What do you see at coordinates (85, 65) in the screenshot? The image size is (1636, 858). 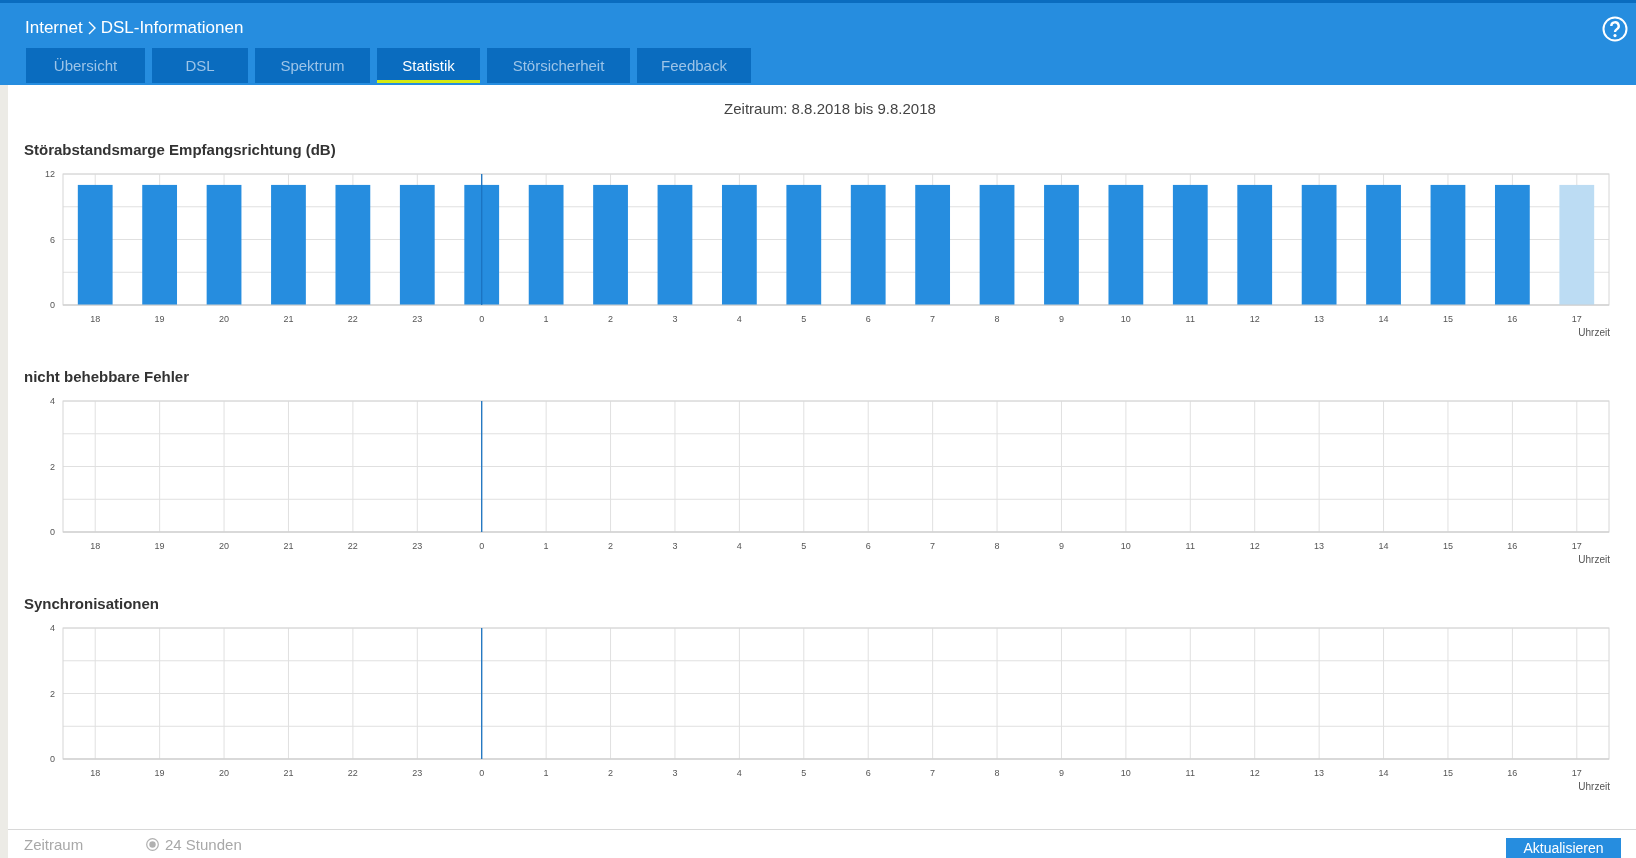 I see `tab: Übersicht` at bounding box center [85, 65].